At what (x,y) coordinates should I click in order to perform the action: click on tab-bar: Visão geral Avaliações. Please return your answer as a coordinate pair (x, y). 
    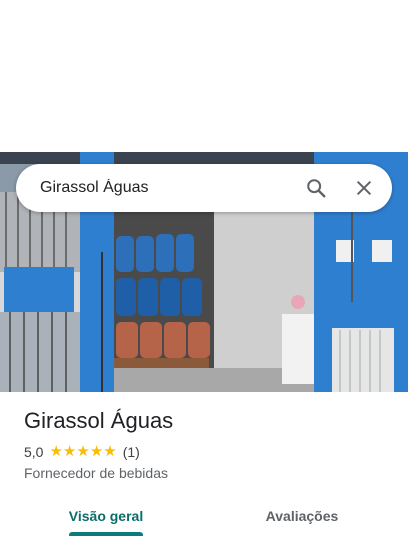
    Looking at the image, I should click on (204, 516).